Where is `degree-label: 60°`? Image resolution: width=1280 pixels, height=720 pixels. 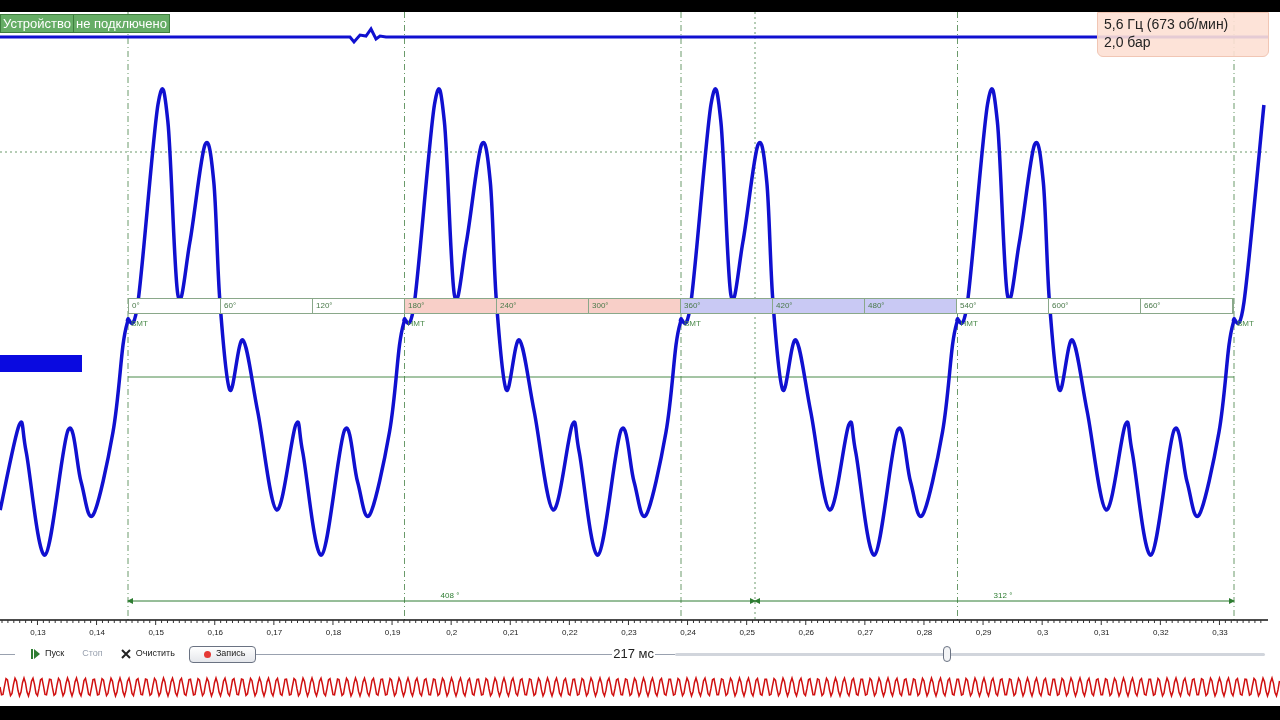
degree-label: 60° is located at coordinates (230, 306).